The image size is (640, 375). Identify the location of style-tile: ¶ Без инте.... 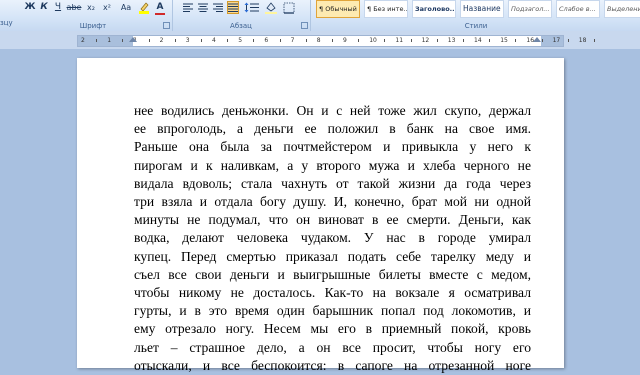
(386, 9).